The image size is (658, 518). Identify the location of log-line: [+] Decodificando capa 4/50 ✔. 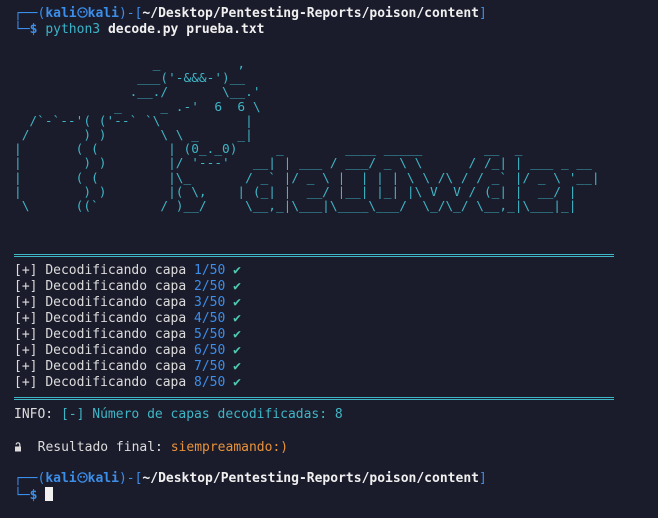
(127, 319).